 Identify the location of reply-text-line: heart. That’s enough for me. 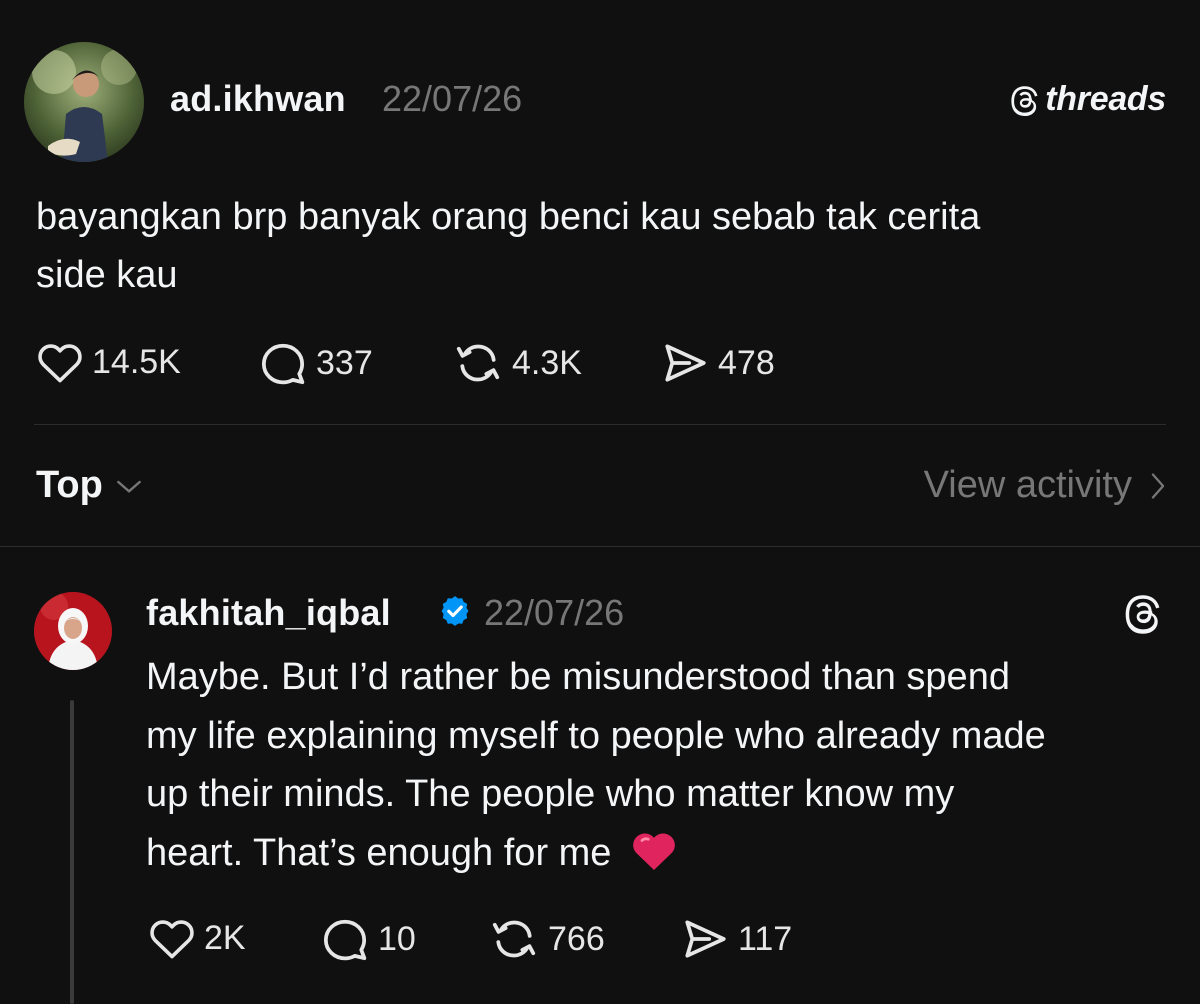
(661, 853).